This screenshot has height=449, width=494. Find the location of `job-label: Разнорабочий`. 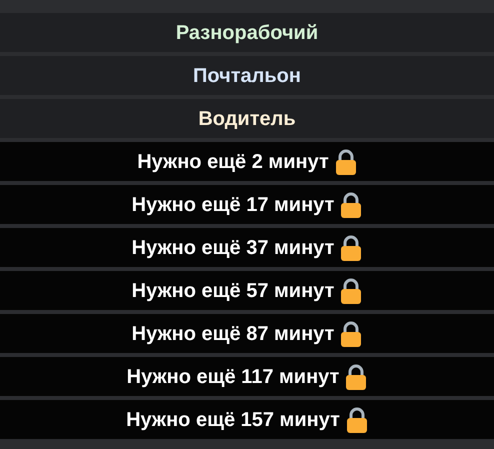

job-label: Разнорабочий is located at coordinates (247, 33).